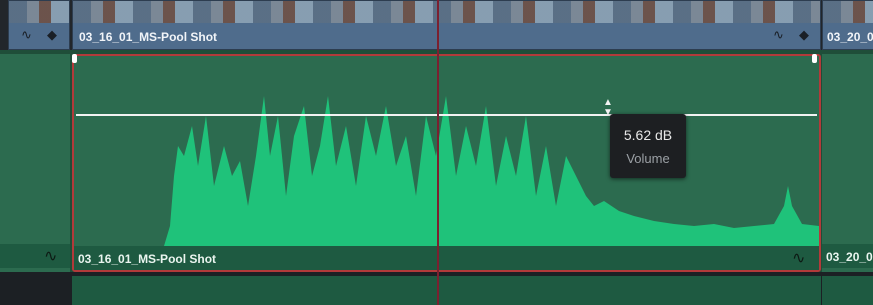 This screenshot has width=873, height=305. Describe the element at coordinates (446, 25) in the screenshot. I see `video-clip-main: 03_16_01_MS-Pool Shot ∿ ◆` at that location.